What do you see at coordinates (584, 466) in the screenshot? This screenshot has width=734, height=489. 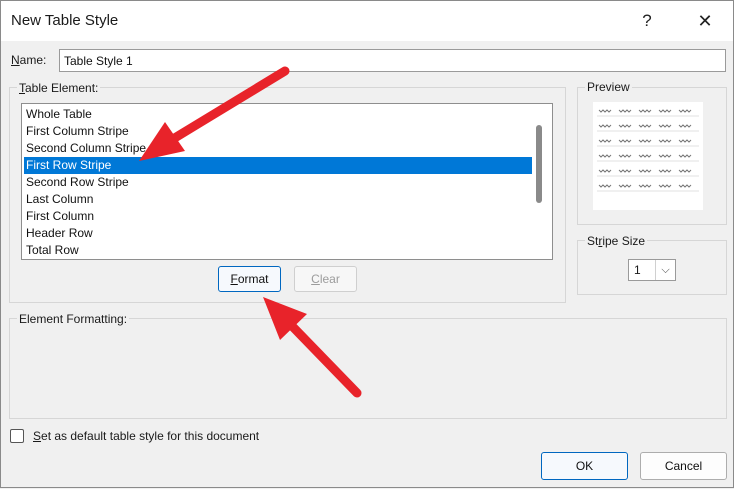 I see `ok-button: OK` at bounding box center [584, 466].